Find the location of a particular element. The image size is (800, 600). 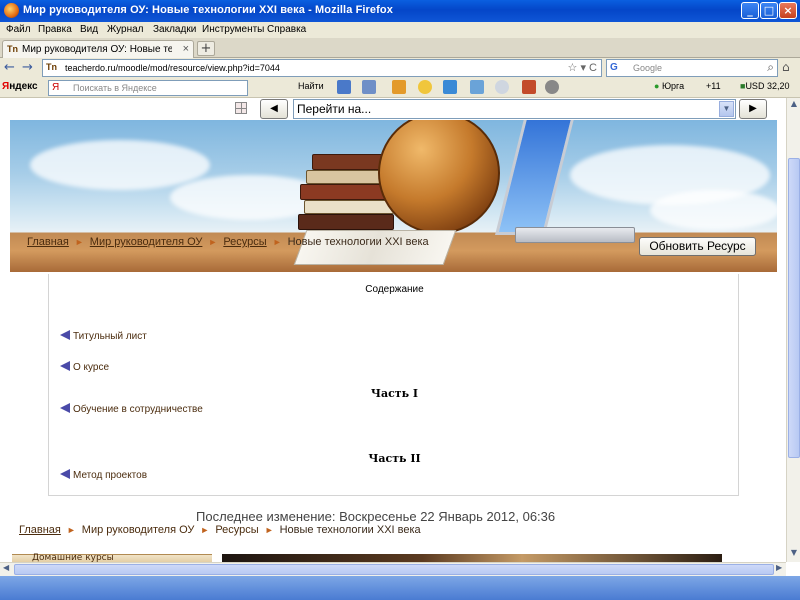

activity-navigation: ◀ Перейти на... ▼ ▶ is located at coordinates (393, 109).